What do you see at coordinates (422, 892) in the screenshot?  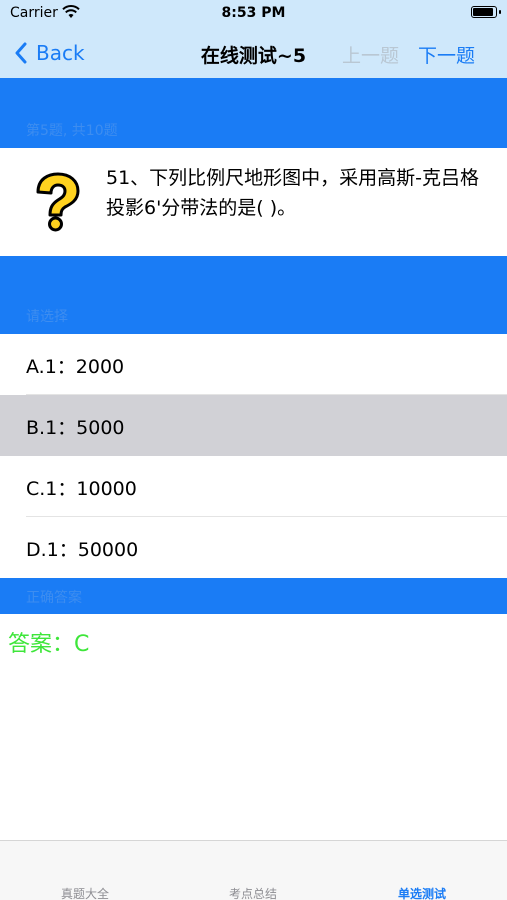 I see `tab-single-choice-test: 单选测试` at bounding box center [422, 892].